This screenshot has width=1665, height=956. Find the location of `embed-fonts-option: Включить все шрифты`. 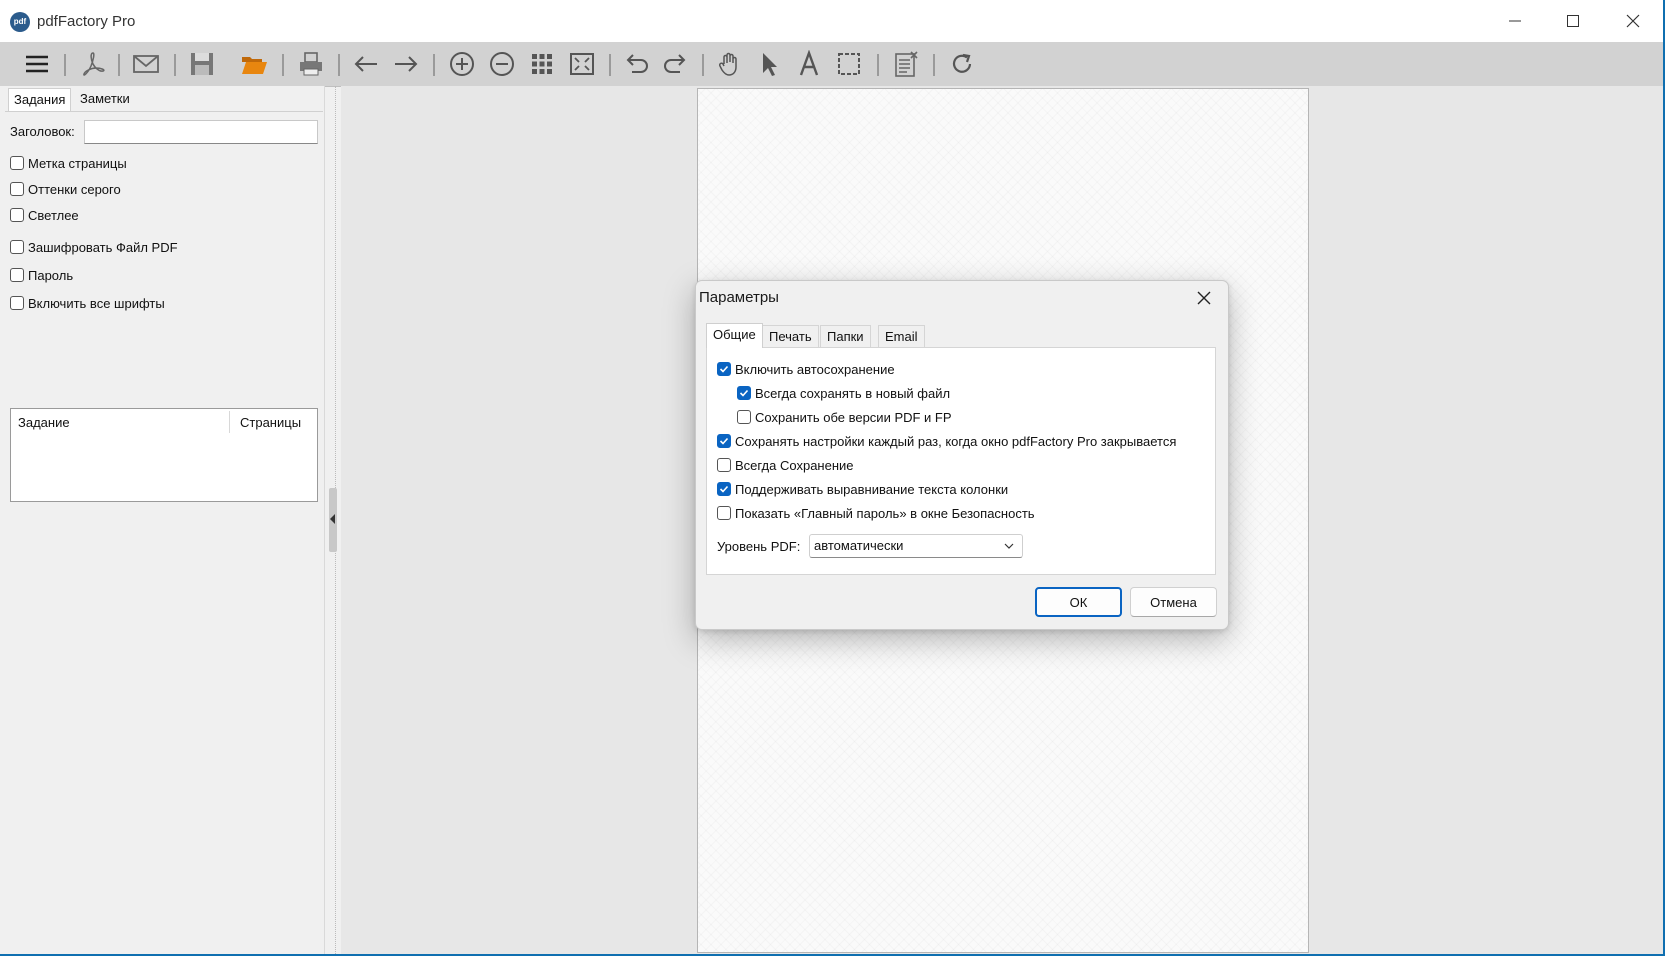

embed-fonts-option: Включить все шрифты is located at coordinates (87, 303).